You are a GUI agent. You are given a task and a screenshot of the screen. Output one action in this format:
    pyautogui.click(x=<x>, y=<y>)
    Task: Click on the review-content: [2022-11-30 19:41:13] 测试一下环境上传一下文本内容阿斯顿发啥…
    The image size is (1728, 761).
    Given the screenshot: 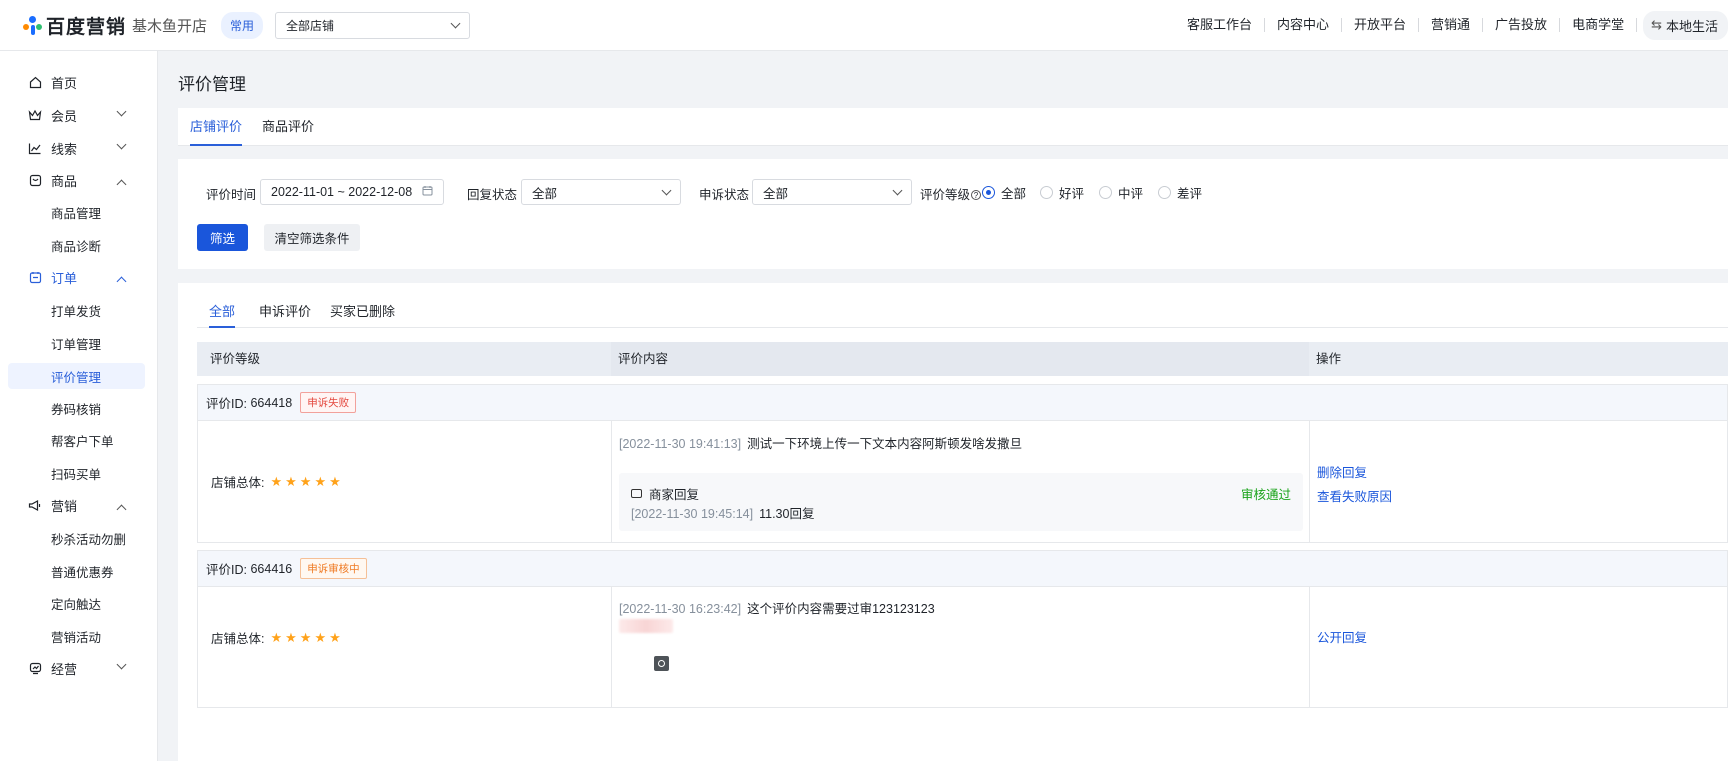 What is the action you would take?
    pyautogui.click(x=820, y=442)
    